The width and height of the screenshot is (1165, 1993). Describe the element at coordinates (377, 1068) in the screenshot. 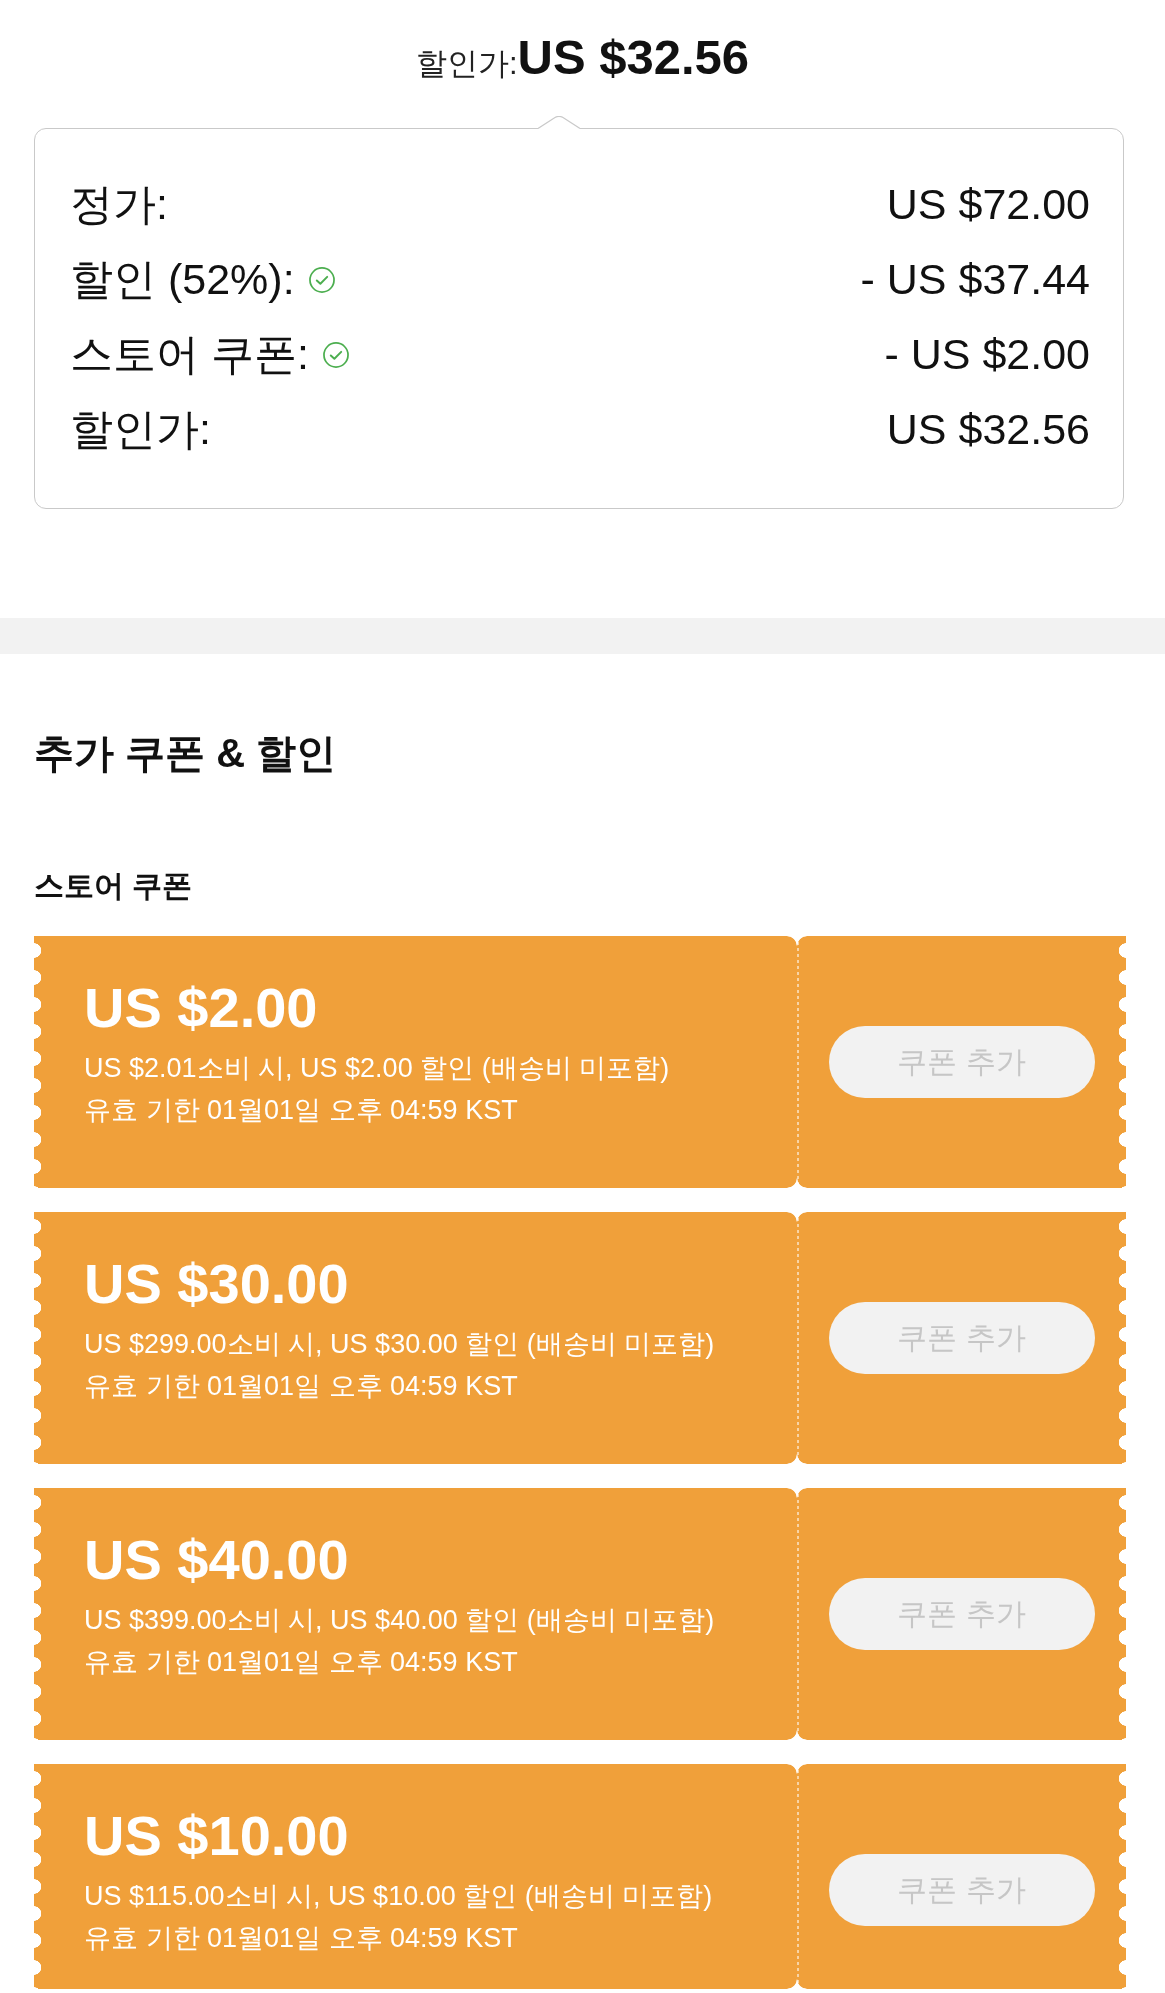

I see `coupon-condition: US $2.01소비 시, US $2.00 할인 (배송비 미포함)` at that location.